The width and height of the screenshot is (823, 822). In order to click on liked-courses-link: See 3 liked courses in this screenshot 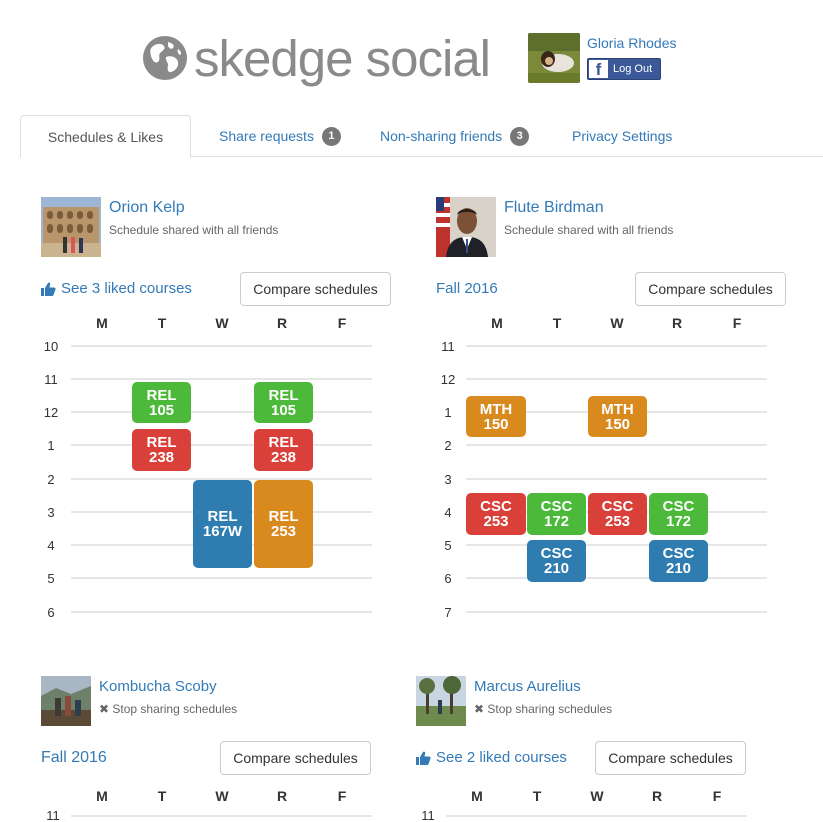, I will do `click(116, 288)`.